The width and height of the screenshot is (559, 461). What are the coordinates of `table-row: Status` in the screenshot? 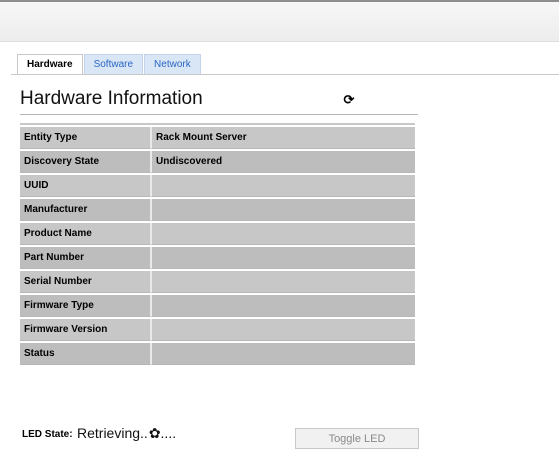 It's located at (217, 354).